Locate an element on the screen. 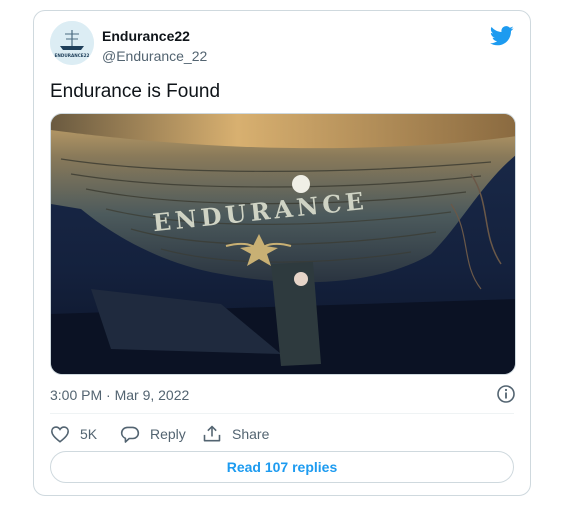  divider is located at coordinates (282, 413).